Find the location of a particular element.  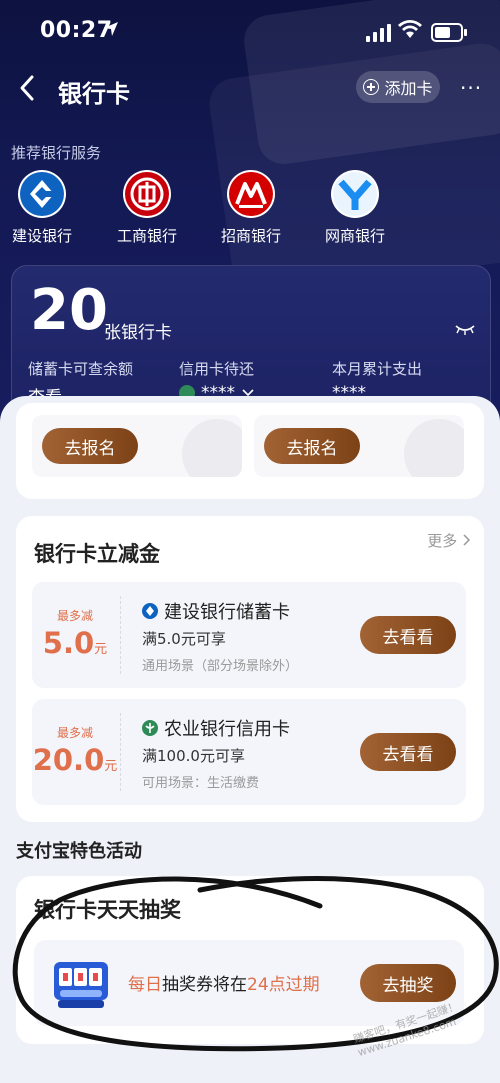

bank-cmb: 招商银行 is located at coordinates (251, 208).